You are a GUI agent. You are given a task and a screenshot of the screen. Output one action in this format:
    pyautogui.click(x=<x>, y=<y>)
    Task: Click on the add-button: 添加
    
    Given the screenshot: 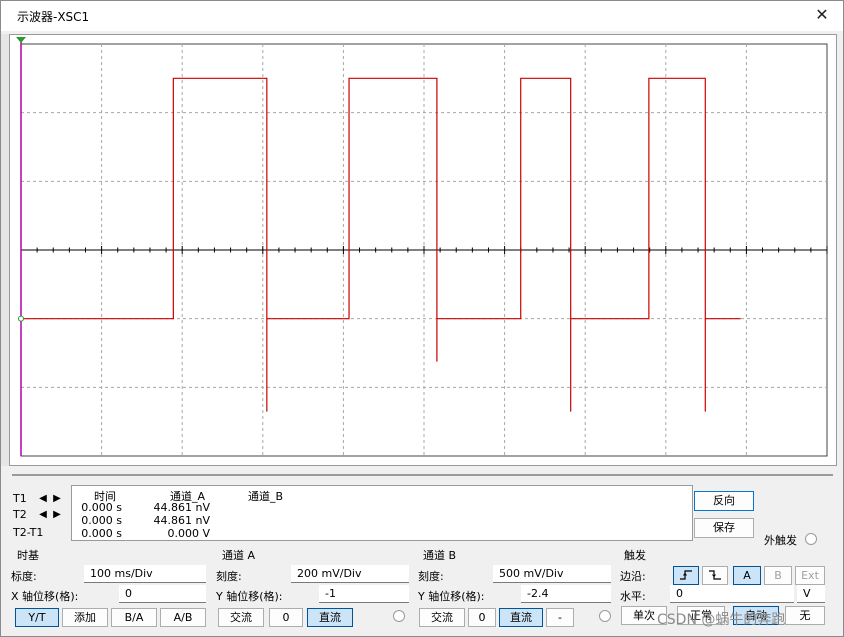 What is the action you would take?
    pyautogui.click(x=85, y=617)
    